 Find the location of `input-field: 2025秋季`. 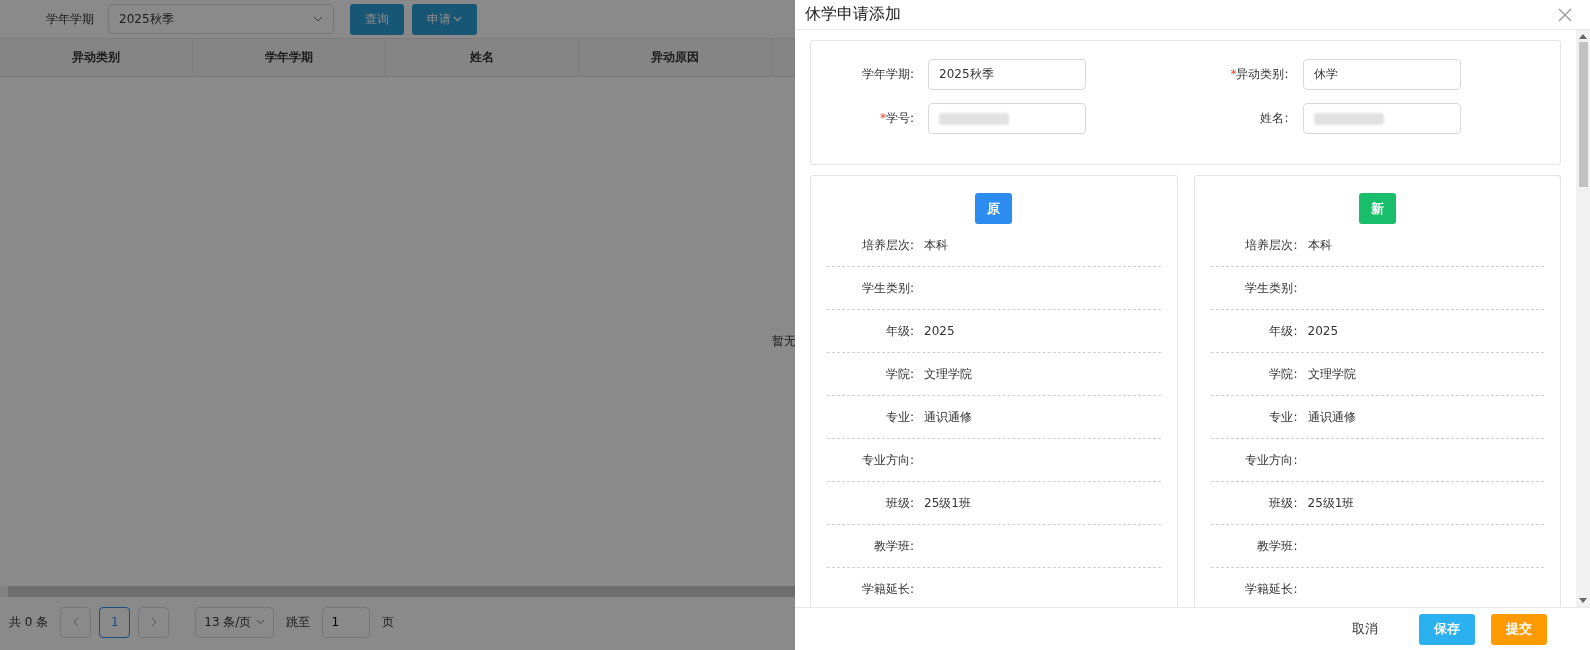

input-field: 2025秋季 is located at coordinates (1007, 74).